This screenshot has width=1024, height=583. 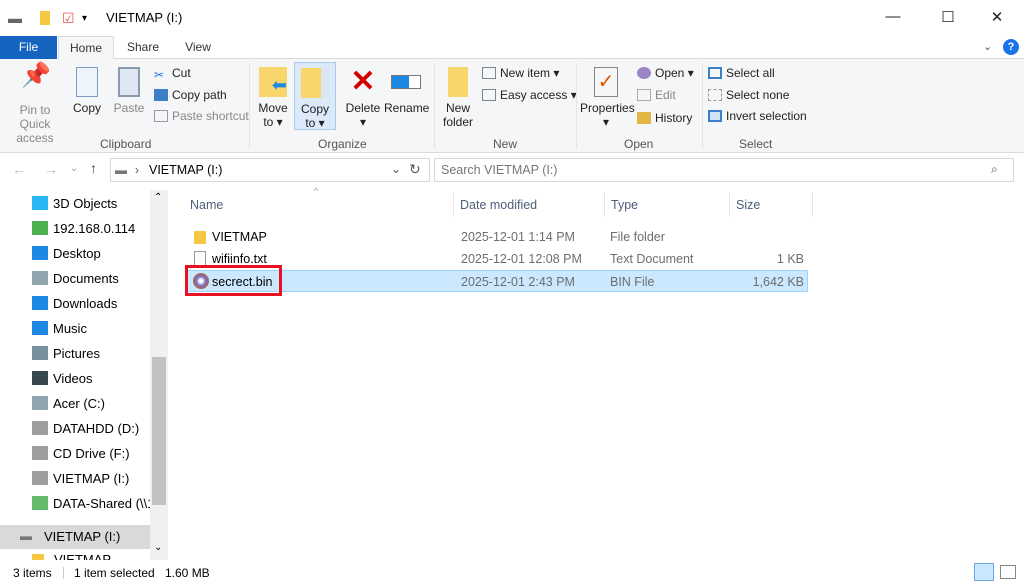 I want to click on address-dropdown-icon: ⌄, so click(x=396, y=169).